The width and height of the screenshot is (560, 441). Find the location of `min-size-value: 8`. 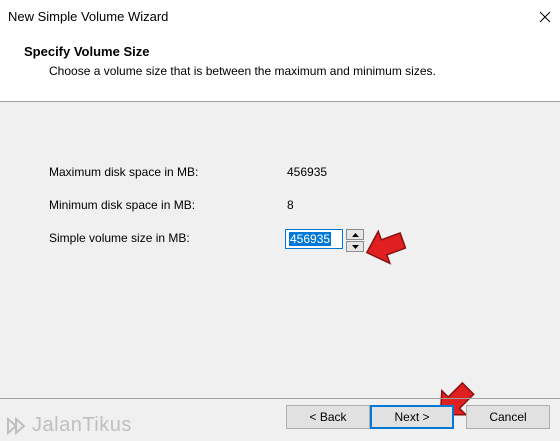

min-size-value: 8 is located at coordinates (290, 205).